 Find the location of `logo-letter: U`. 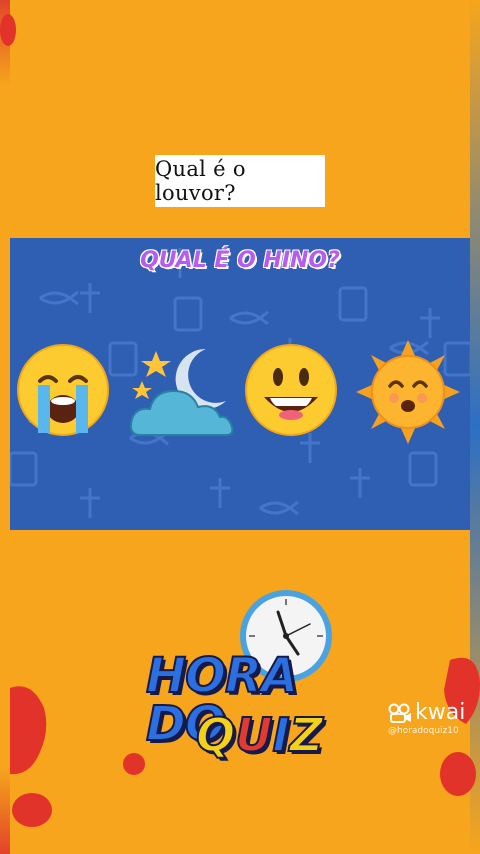

logo-letter: U is located at coordinates (253, 735).